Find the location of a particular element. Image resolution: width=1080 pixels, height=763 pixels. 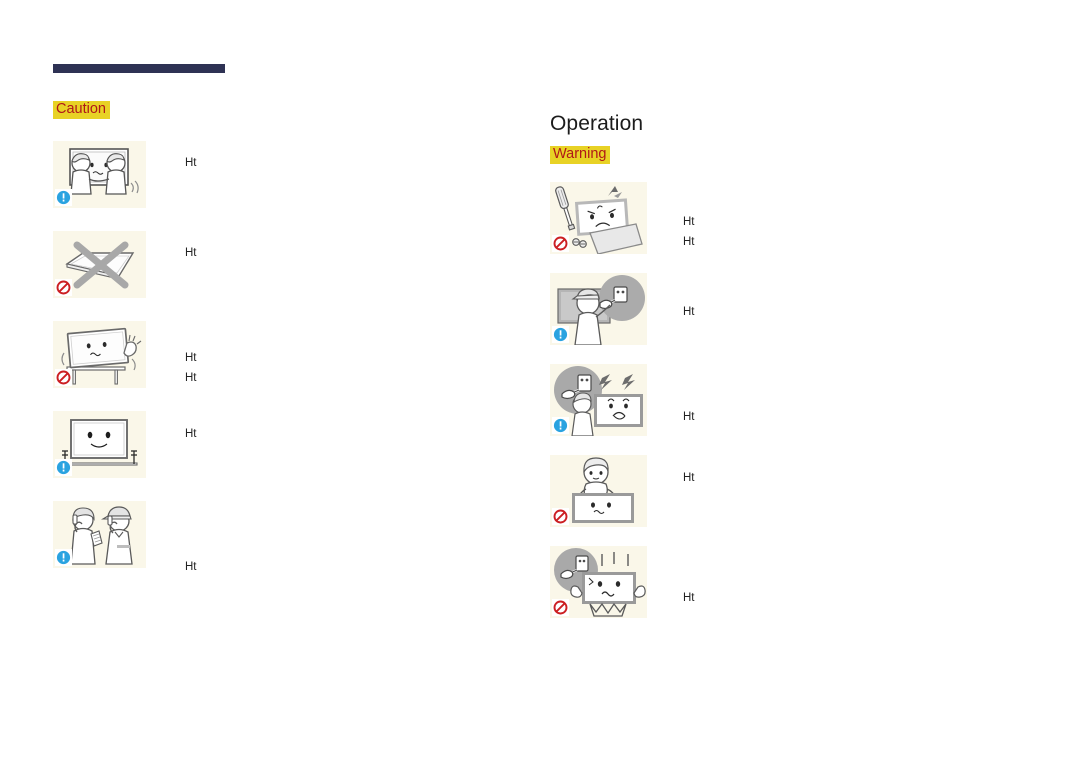

illustration-tv-with-clearance-marks is located at coordinates (99, 444).